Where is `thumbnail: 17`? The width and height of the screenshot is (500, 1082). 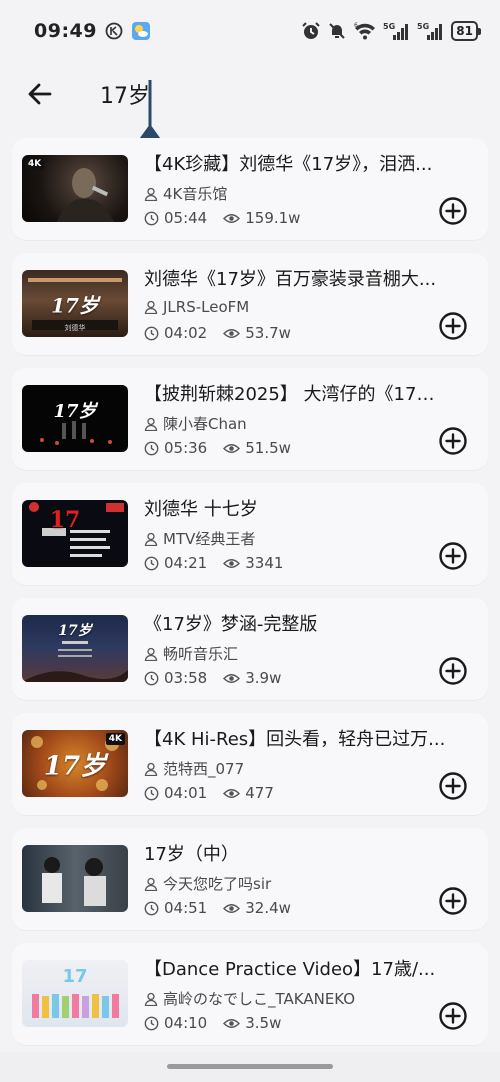 thumbnail: 17 is located at coordinates (75, 993).